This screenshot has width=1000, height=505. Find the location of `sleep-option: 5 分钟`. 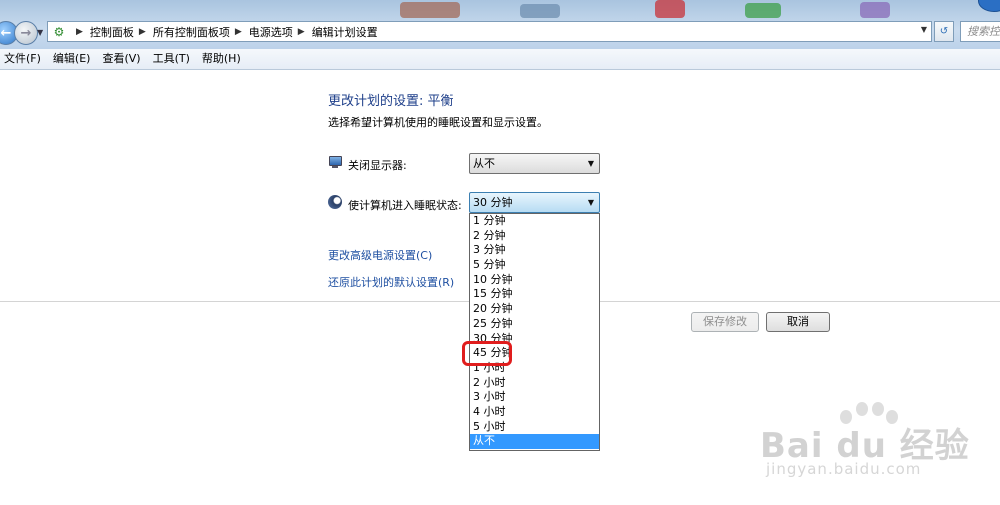

sleep-option: 5 分钟 is located at coordinates (534, 265).